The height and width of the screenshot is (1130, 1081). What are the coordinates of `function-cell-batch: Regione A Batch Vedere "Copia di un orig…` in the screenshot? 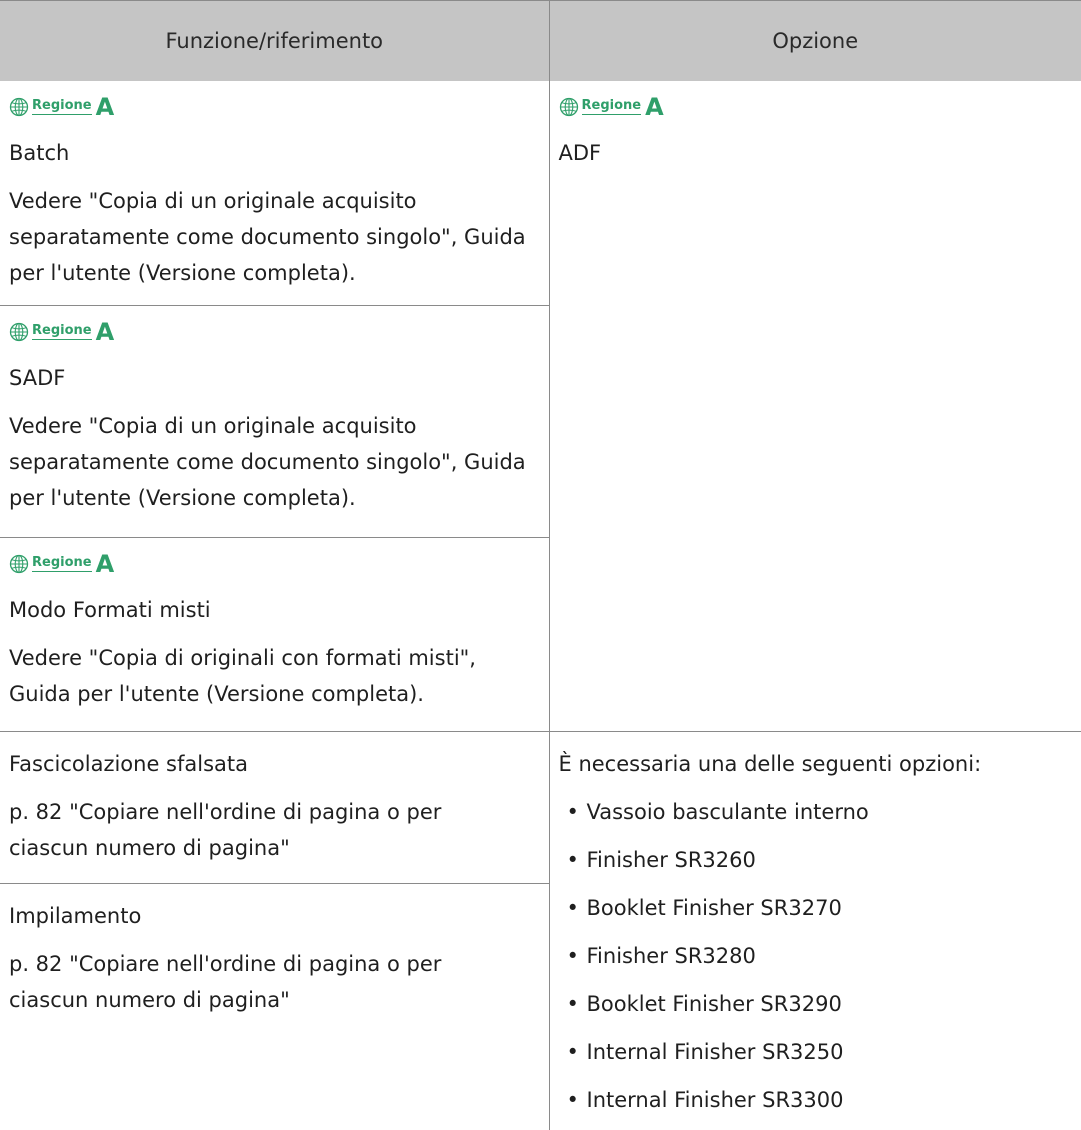 It's located at (274, 193).